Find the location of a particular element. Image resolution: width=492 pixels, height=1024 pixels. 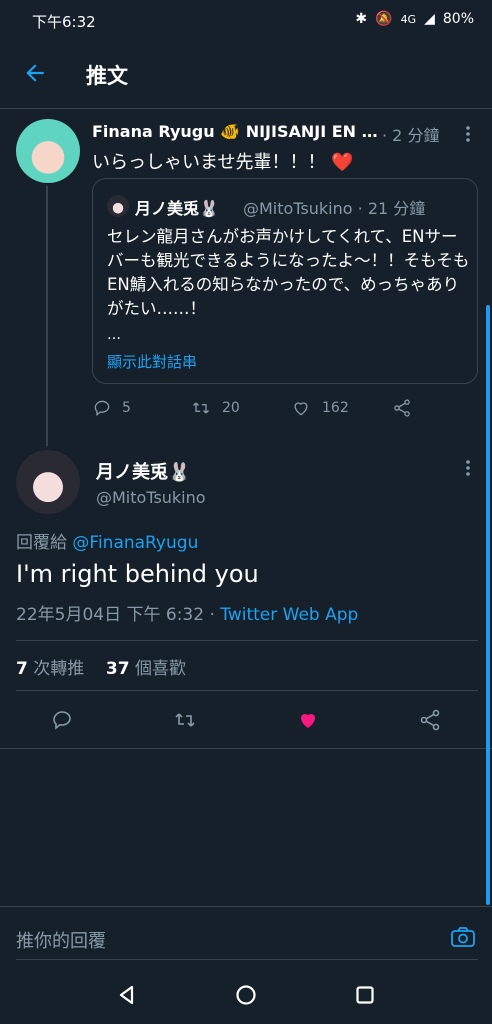

main-author-name: 月ノ美兎🐰 is located at coordinates (143, 471).